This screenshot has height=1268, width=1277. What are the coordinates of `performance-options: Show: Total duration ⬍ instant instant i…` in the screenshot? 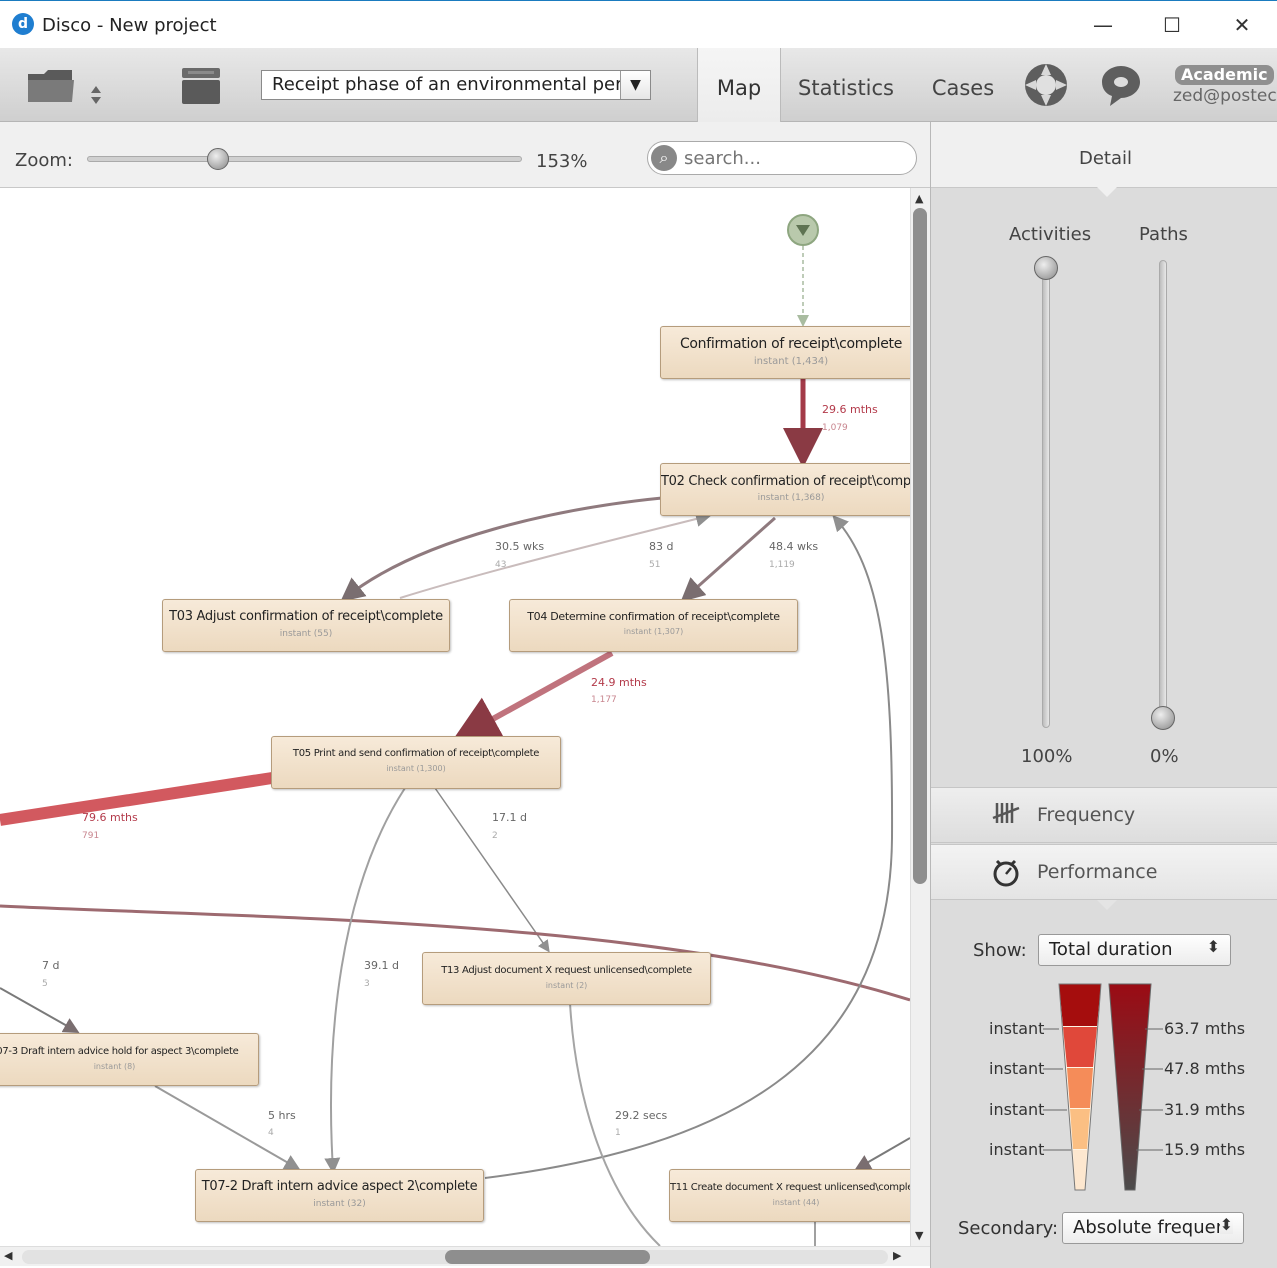 It's located at (1104, 1084).